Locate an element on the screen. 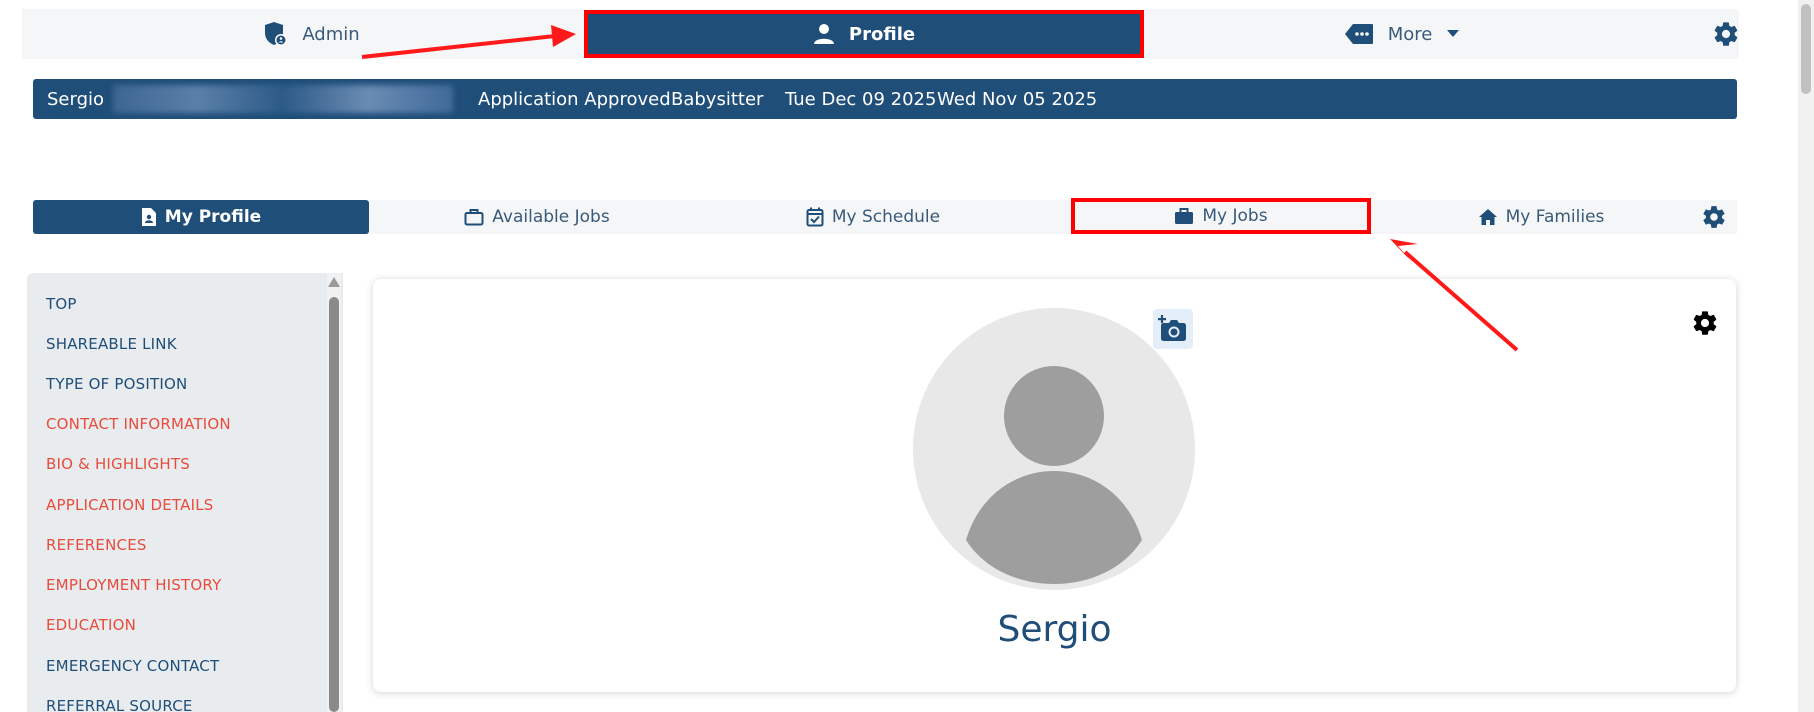 Image resolution: width=1814 pixels, height=712 pixels. top-navigation: Admin Profile More is located at coordinates (880, 34).